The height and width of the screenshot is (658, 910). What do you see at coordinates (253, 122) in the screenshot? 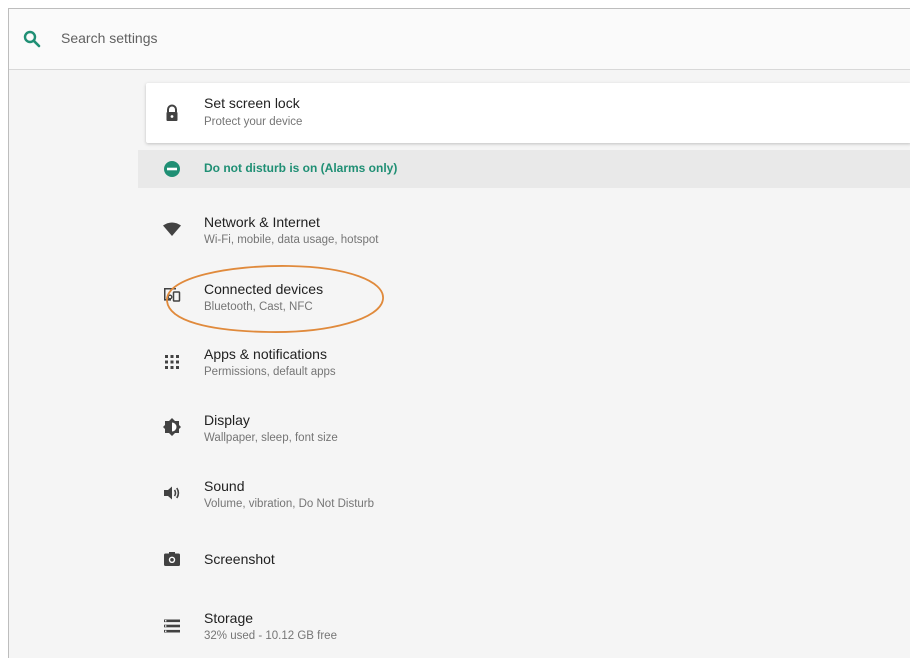
I see `screen-lock-subtitle: Protect your device` at bounding box center [253, 122].